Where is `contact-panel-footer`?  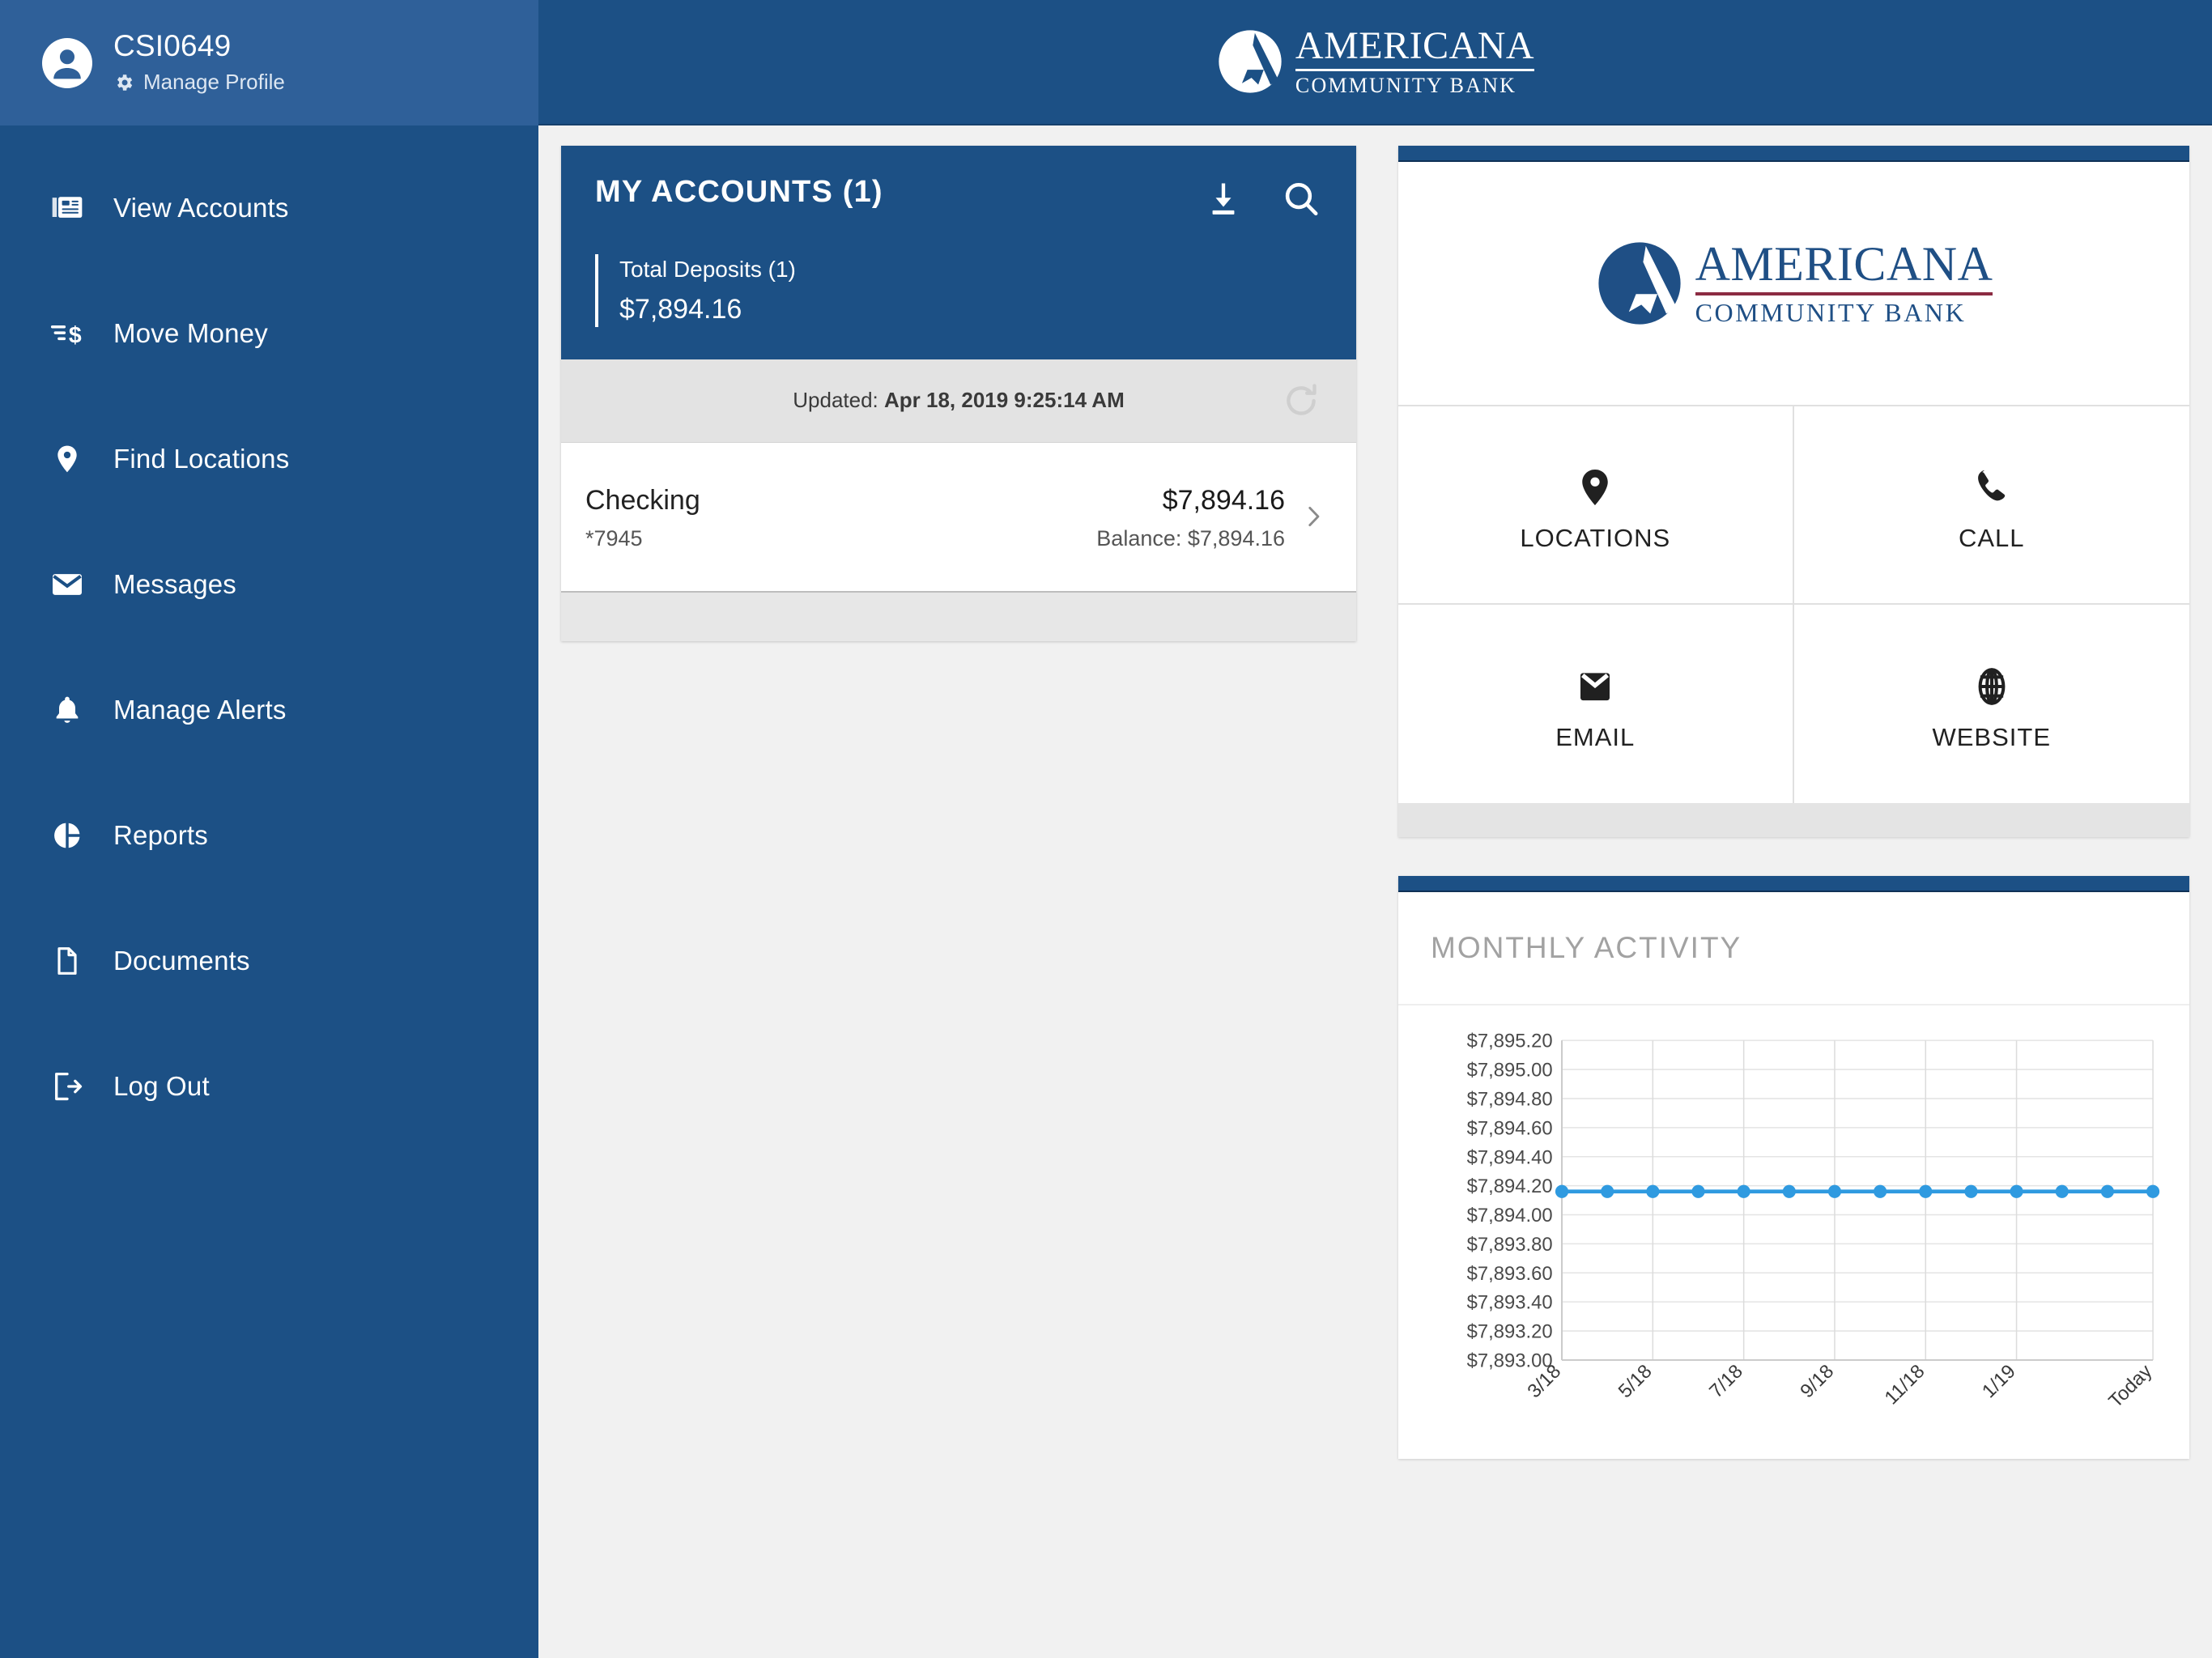
contact-panel-footer is located at coordinates (1794, 820).